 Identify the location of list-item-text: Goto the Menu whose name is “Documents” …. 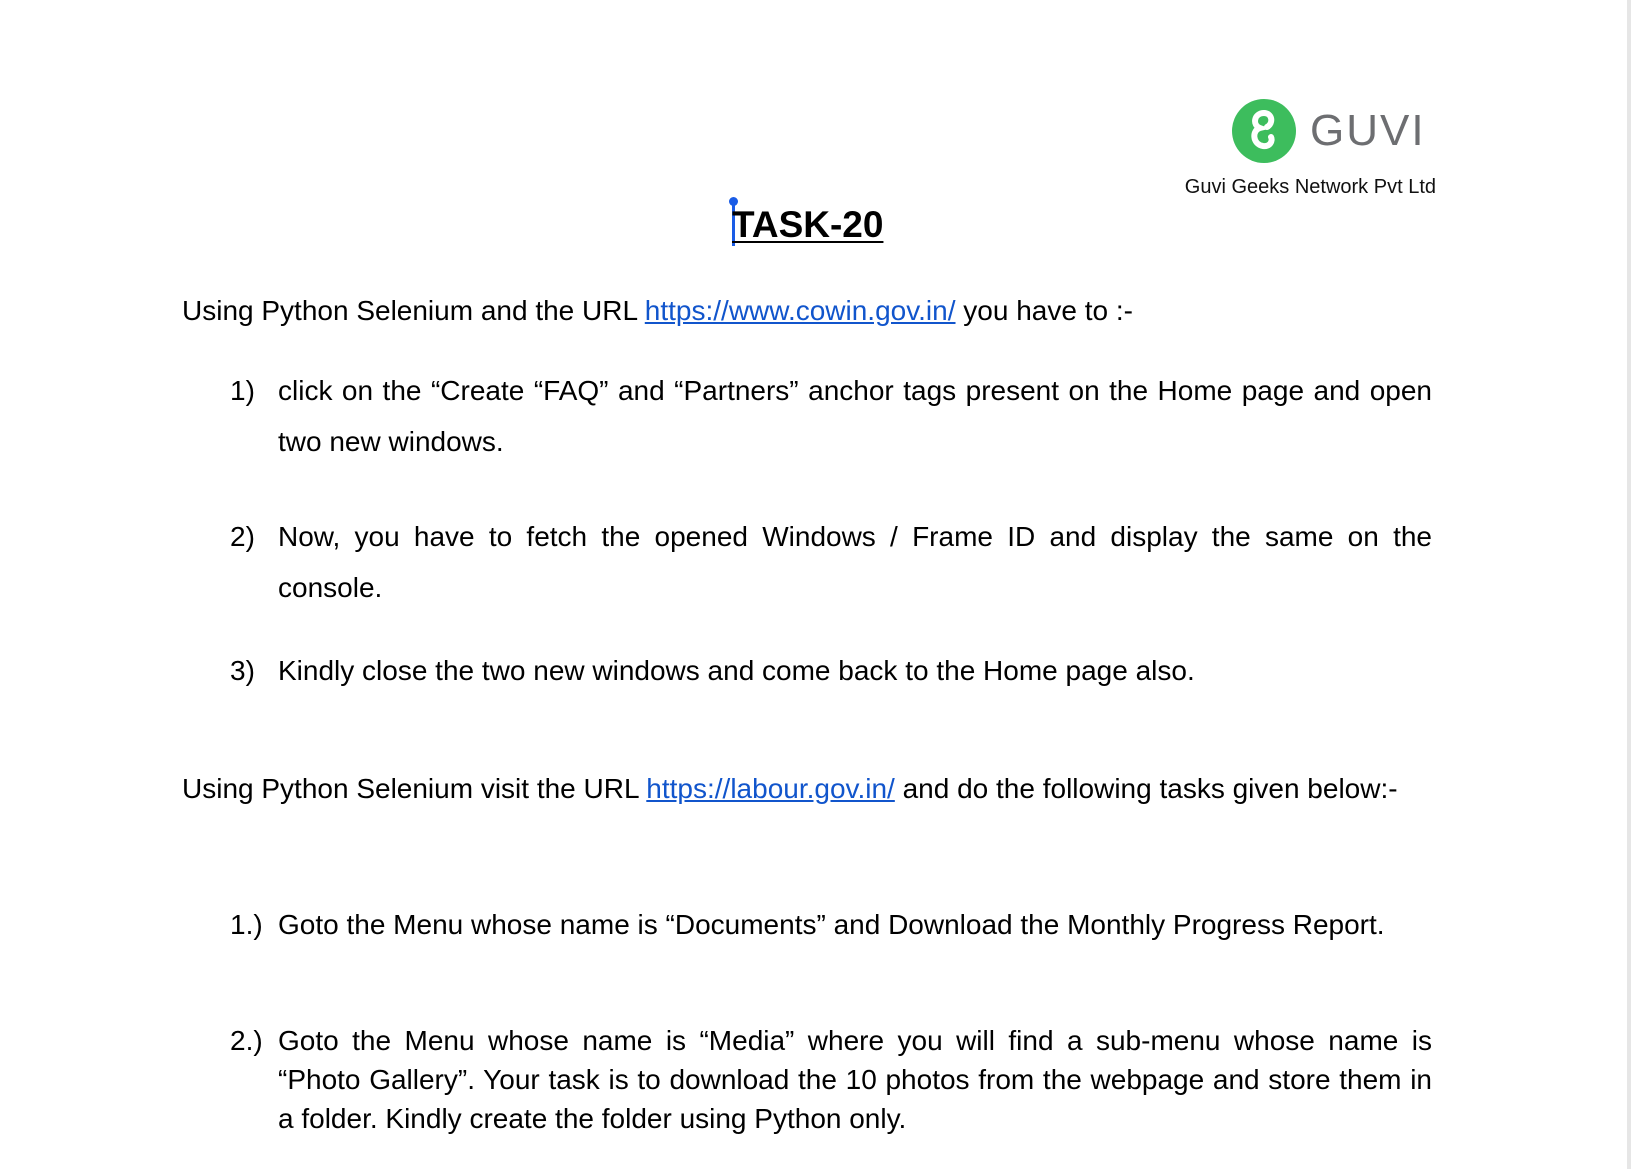
(831, 924).